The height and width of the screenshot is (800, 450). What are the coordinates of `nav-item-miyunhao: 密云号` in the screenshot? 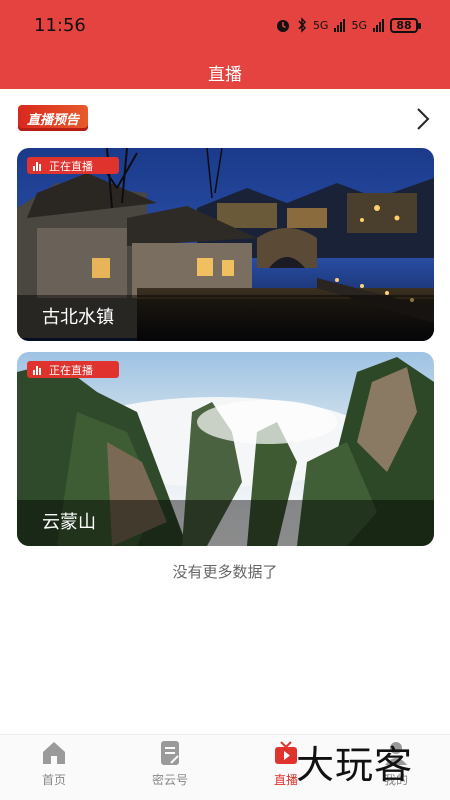 It's located at (170, 763).